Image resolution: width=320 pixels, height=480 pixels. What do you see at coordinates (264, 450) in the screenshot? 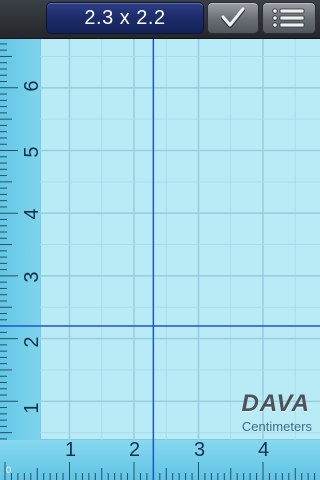
I see `ruler-number-bottom-4: 4` at bounding box center [264, 450].